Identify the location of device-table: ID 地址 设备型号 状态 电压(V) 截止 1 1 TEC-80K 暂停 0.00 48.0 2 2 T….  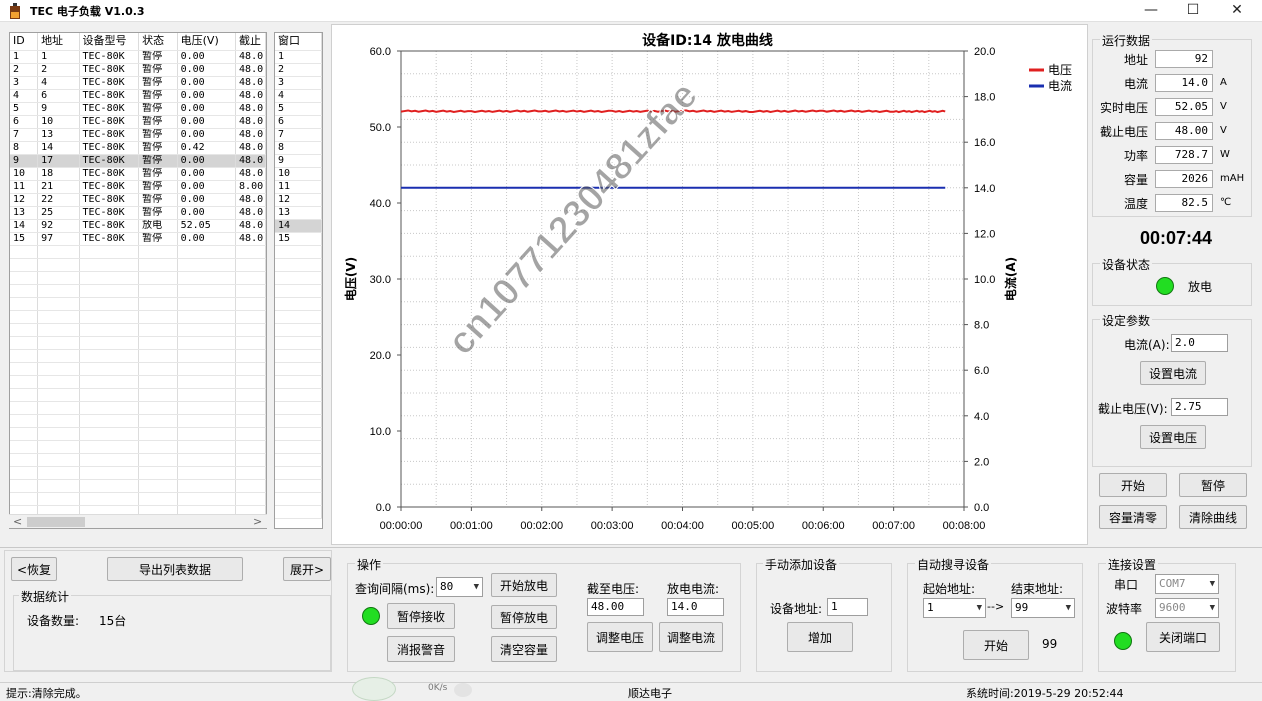
(138, 280).